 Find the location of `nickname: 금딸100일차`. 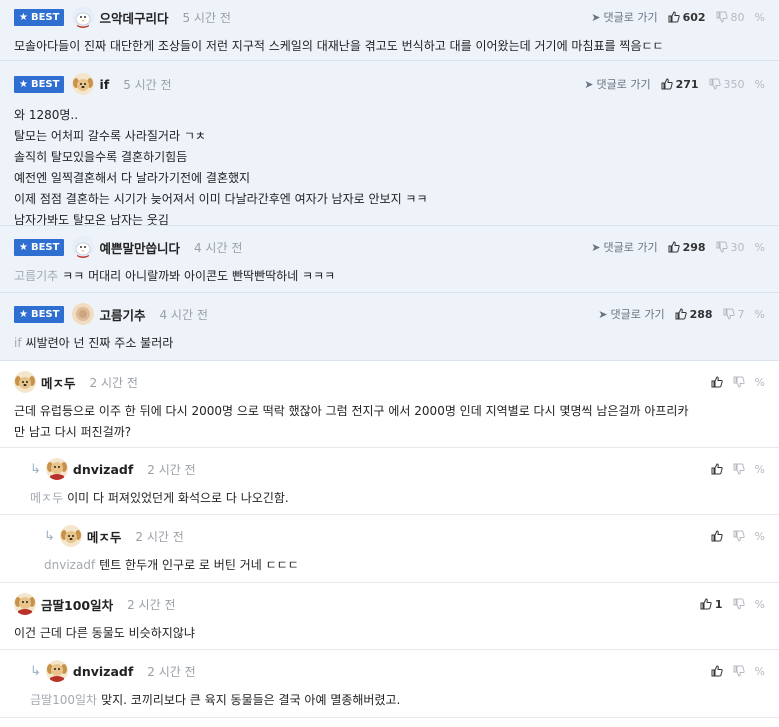

nickname: 금딸100일차 is located at coordinates (77, 604).